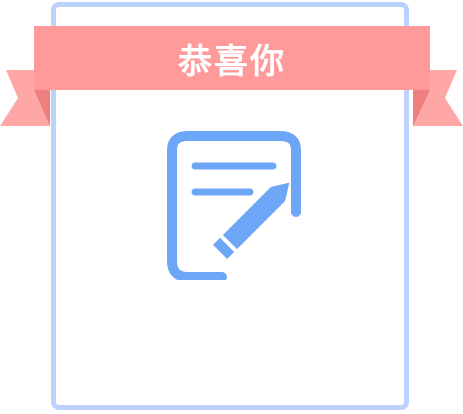 This screenshot has height=414, width=463. I want to click on document-edit-icon, so click(234, 205).